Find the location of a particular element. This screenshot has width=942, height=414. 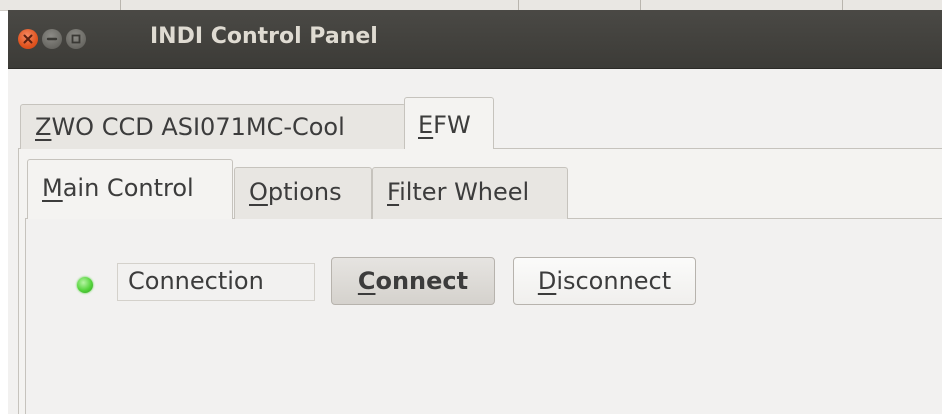

button-label: Connect is located at coordinates (413, 281).